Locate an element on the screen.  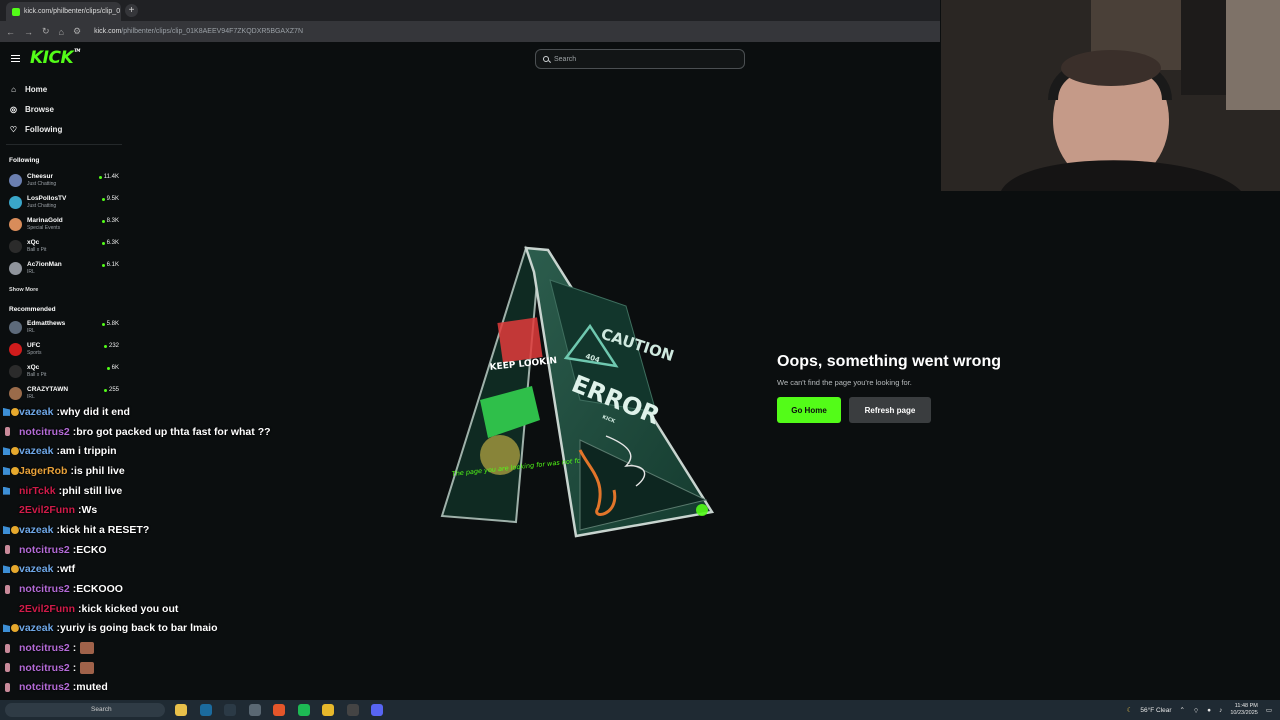
chat-text: yuriy is going back to bar lmaio is located at coordinates (138, 628).